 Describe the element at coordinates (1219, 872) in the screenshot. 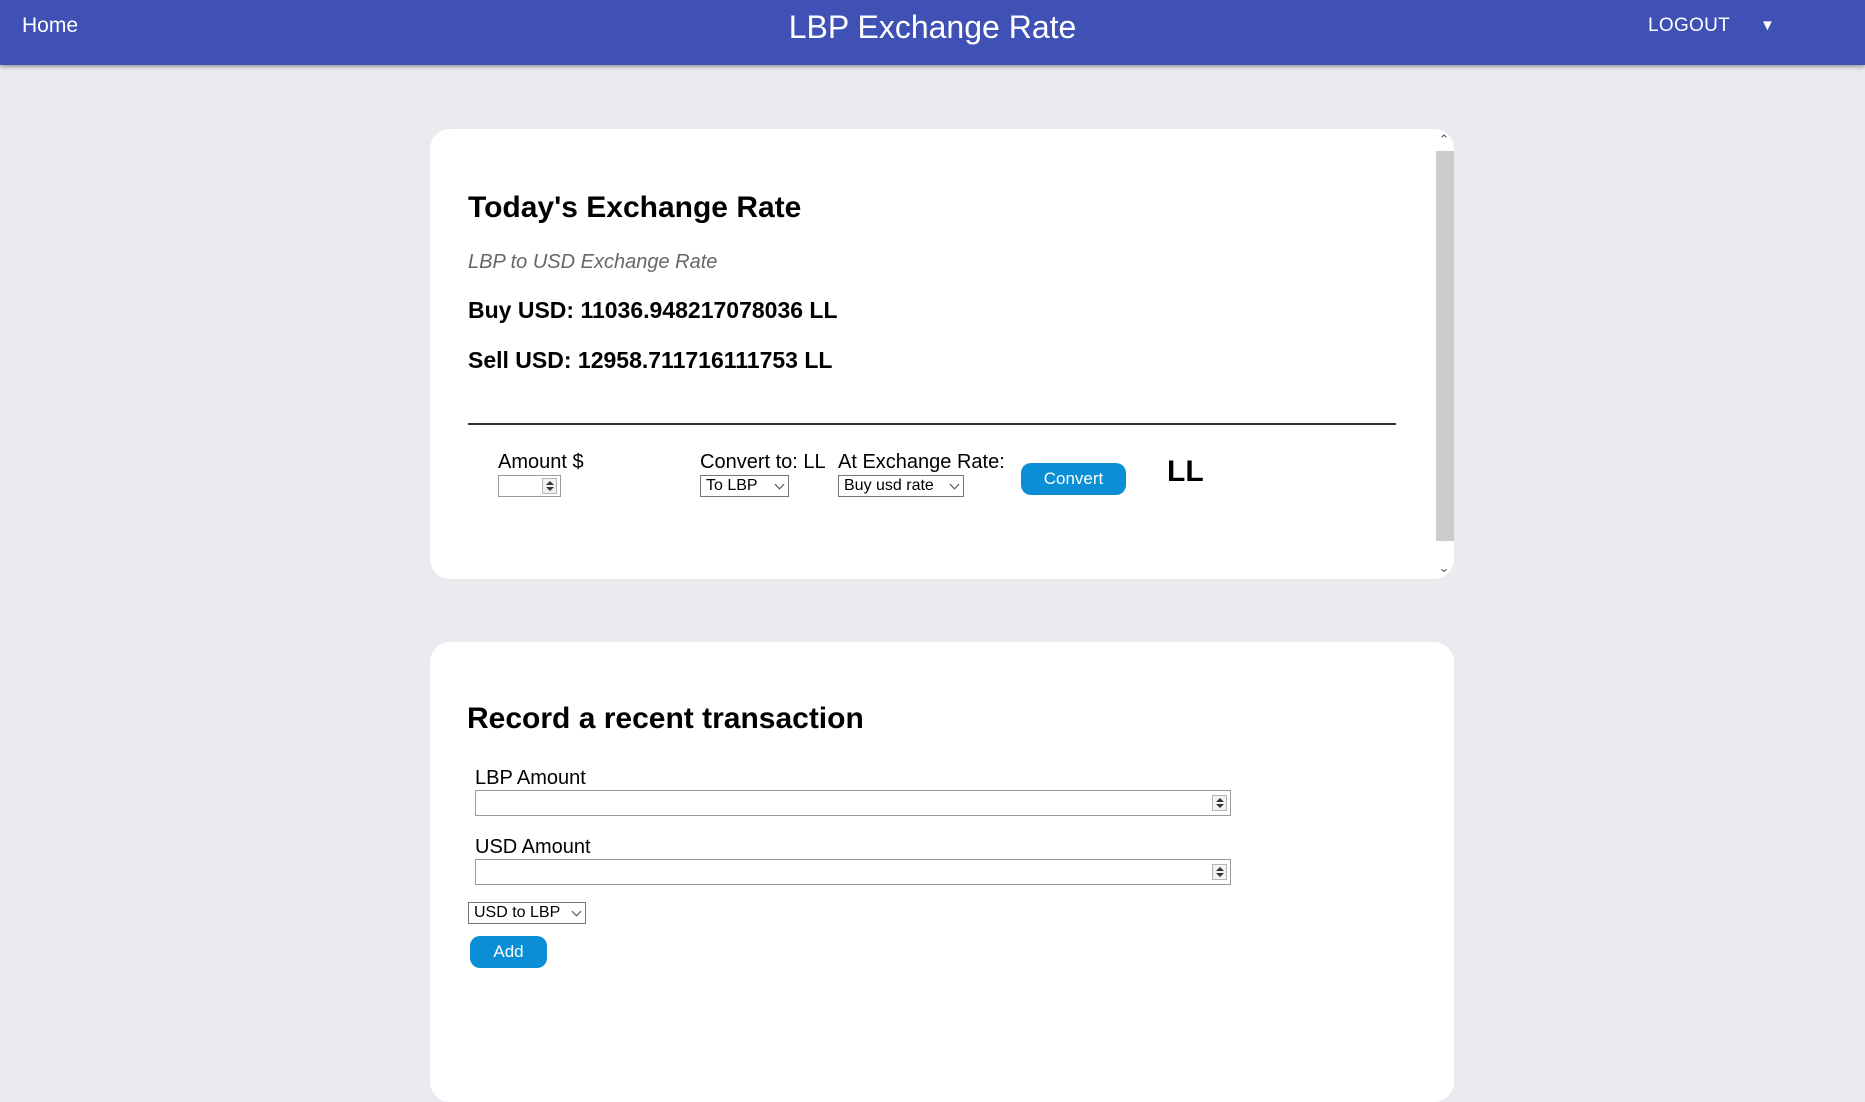

I see `usd-amount-stepper` at that location.